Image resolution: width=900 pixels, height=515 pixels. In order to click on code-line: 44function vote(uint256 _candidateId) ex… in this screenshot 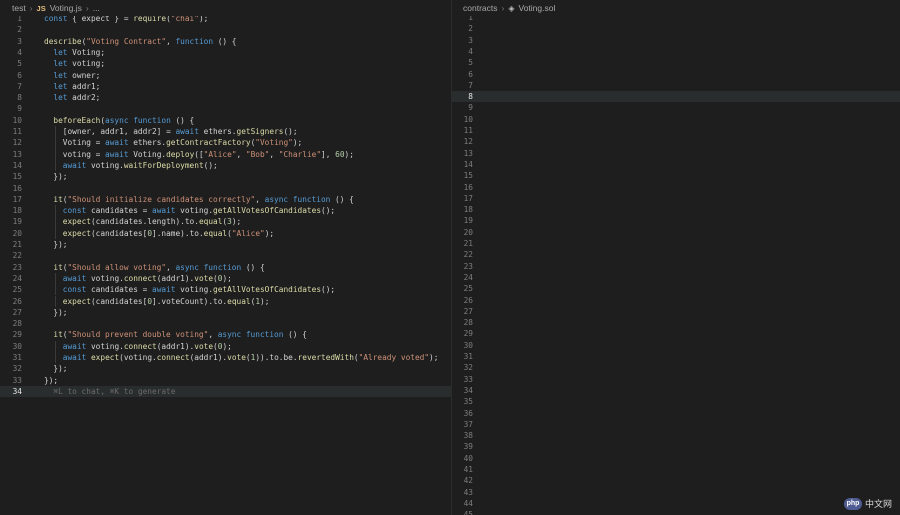, I will do `click(675, 503)`.